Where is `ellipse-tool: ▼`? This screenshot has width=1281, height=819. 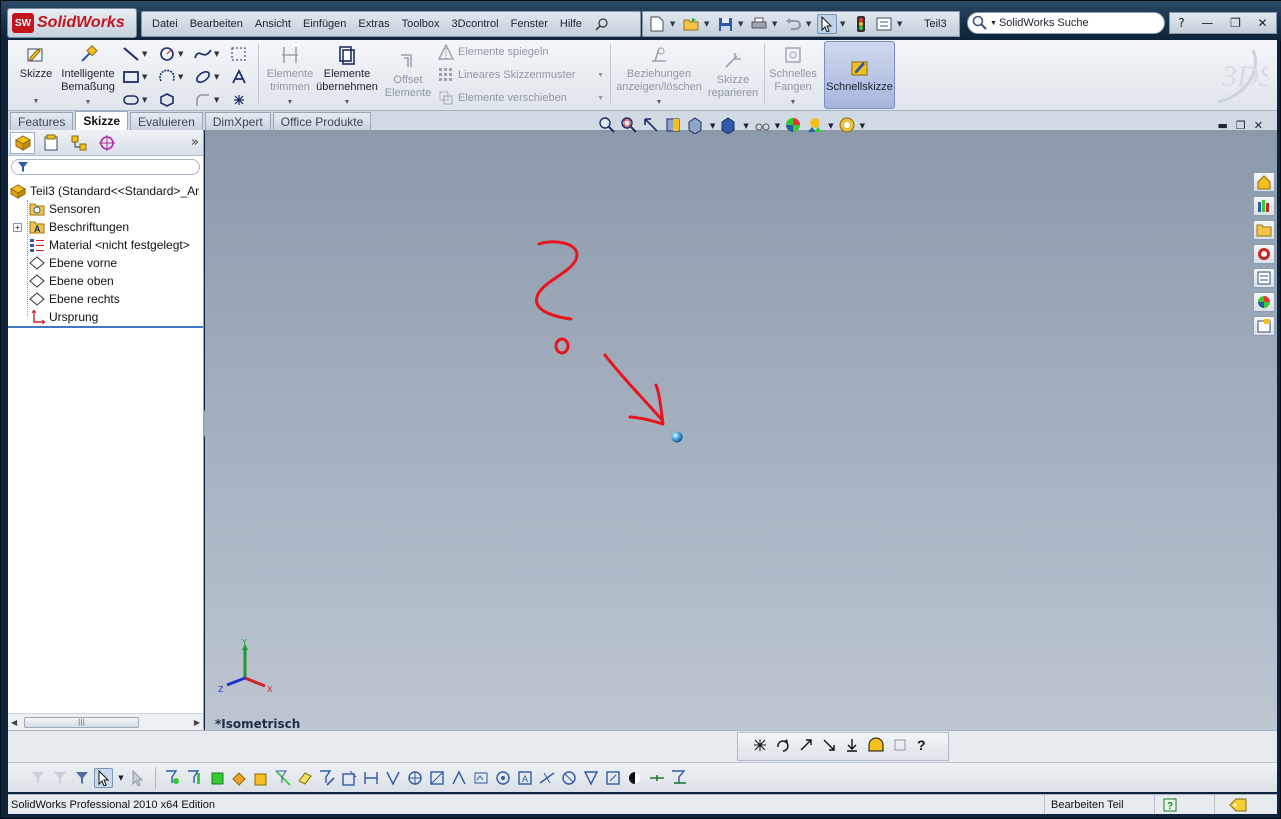 ellipse-tool: ▼ is located at coordinates (212, 76).